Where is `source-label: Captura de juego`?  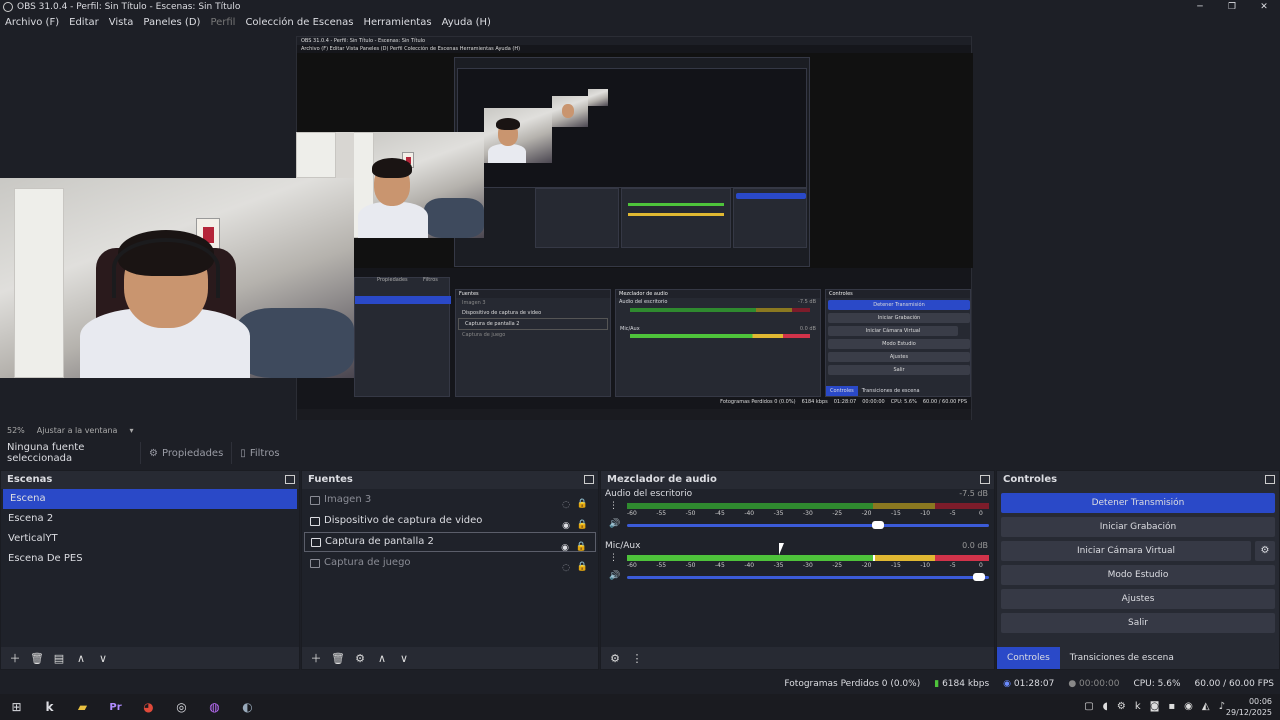 source-label: Captura de juego is located at coordinates (367, 562).